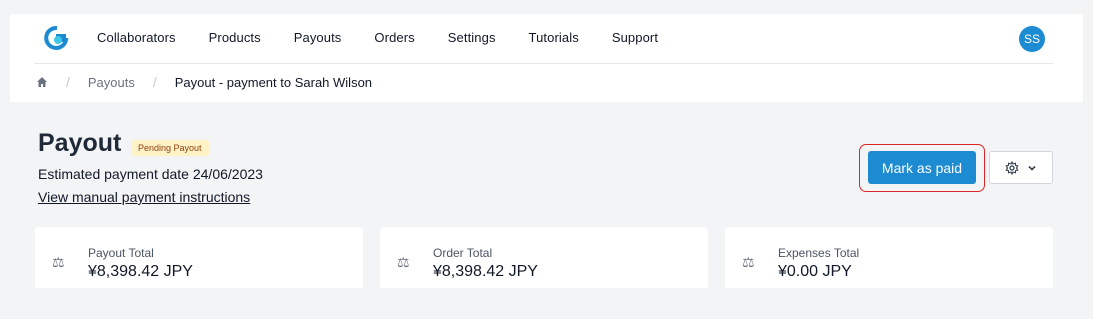 This screenshot has width=1093, height=319. I want to click on nav-settings: Settings, so click(472, 37).